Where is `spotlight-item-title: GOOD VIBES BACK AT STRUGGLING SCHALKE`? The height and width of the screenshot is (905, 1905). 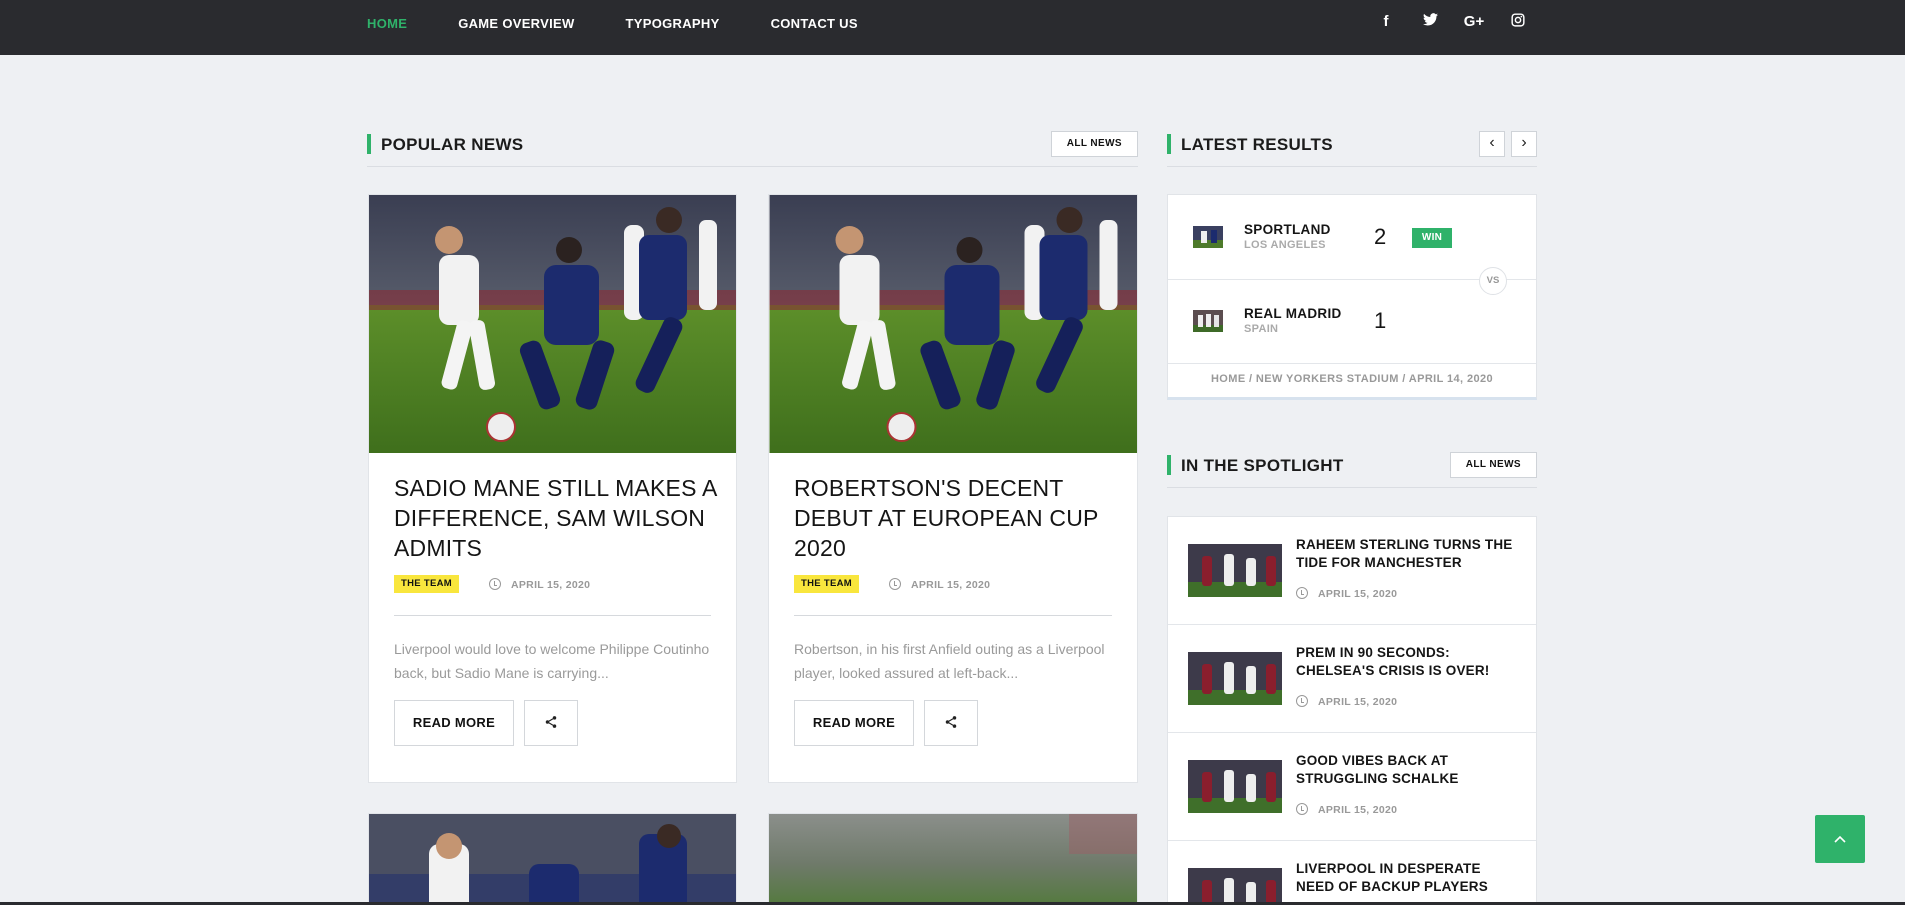 spotlight-item-title: GOOD VIBES BACK AT STRUGGLING SCHALKE is located at coordinates (1408, 770).